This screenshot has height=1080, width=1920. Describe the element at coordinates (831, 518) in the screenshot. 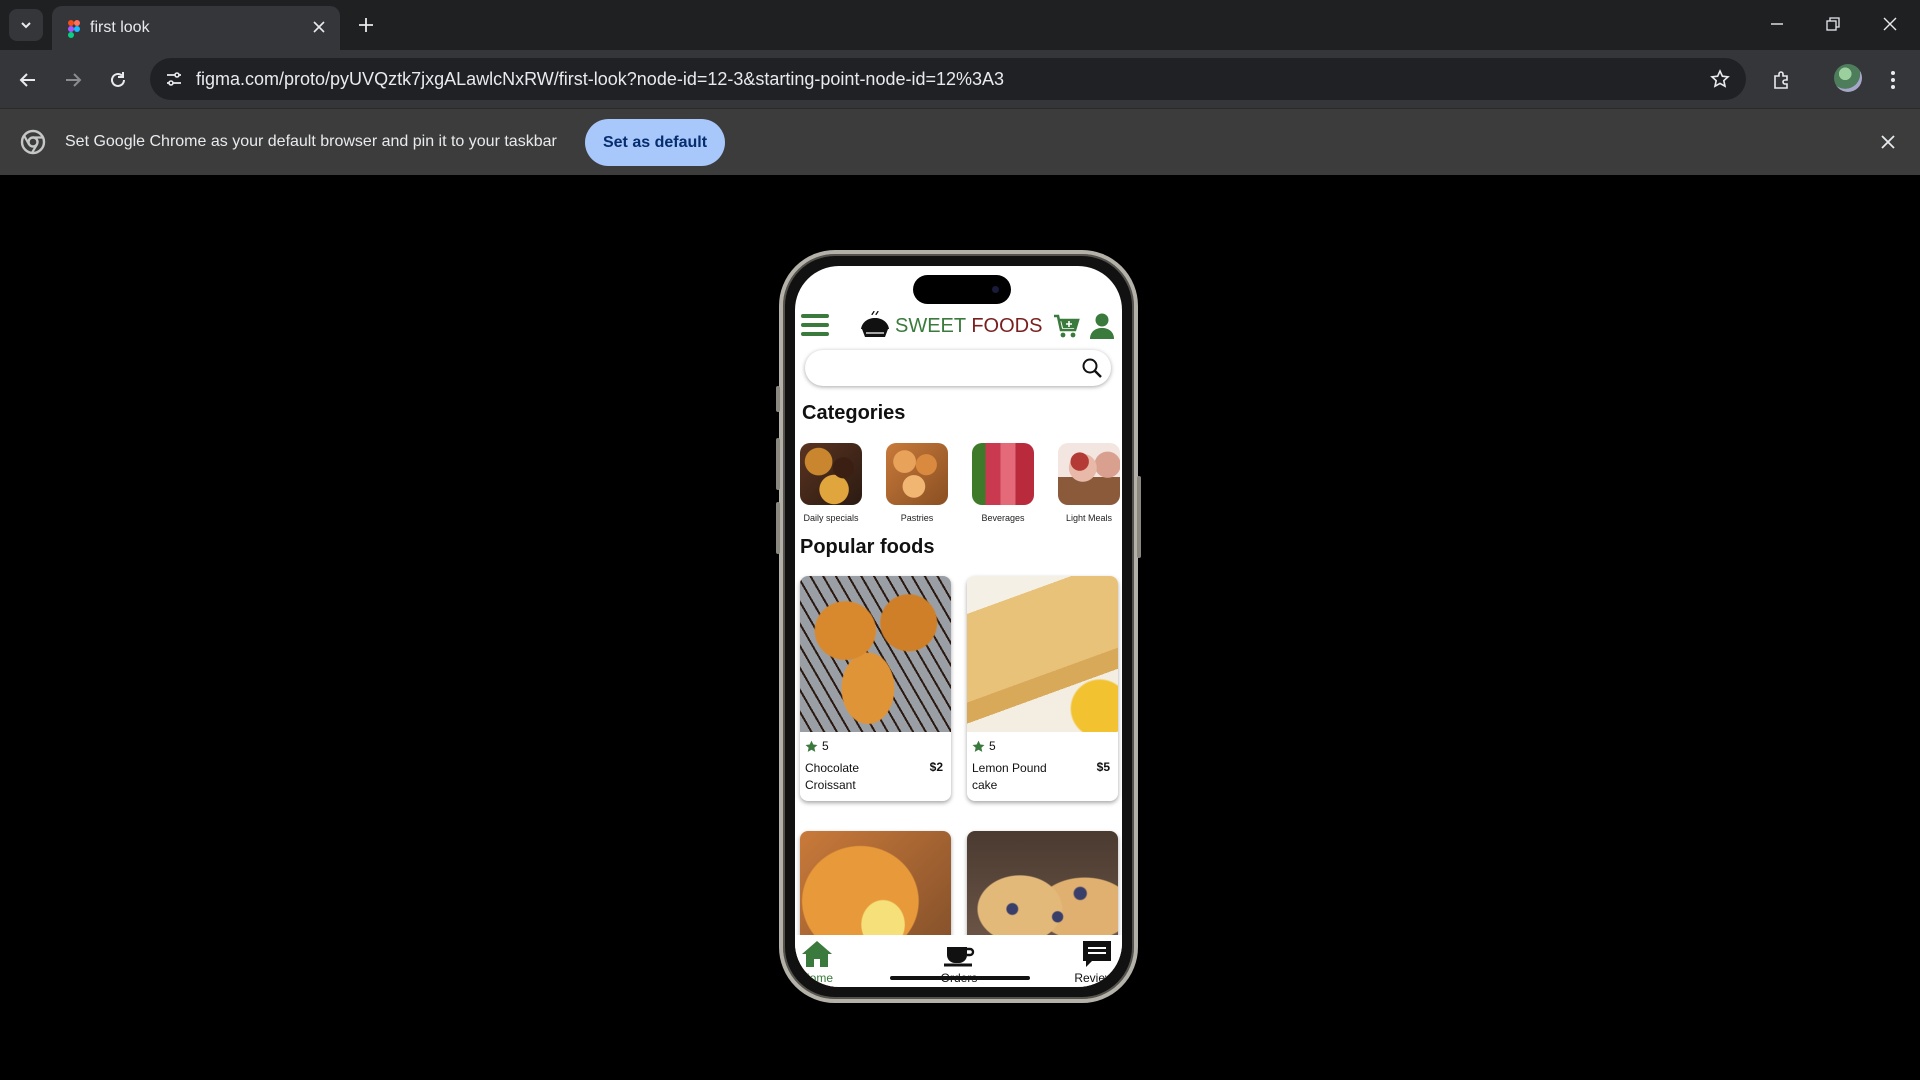

I see `category-label: Daily specials` at that location.